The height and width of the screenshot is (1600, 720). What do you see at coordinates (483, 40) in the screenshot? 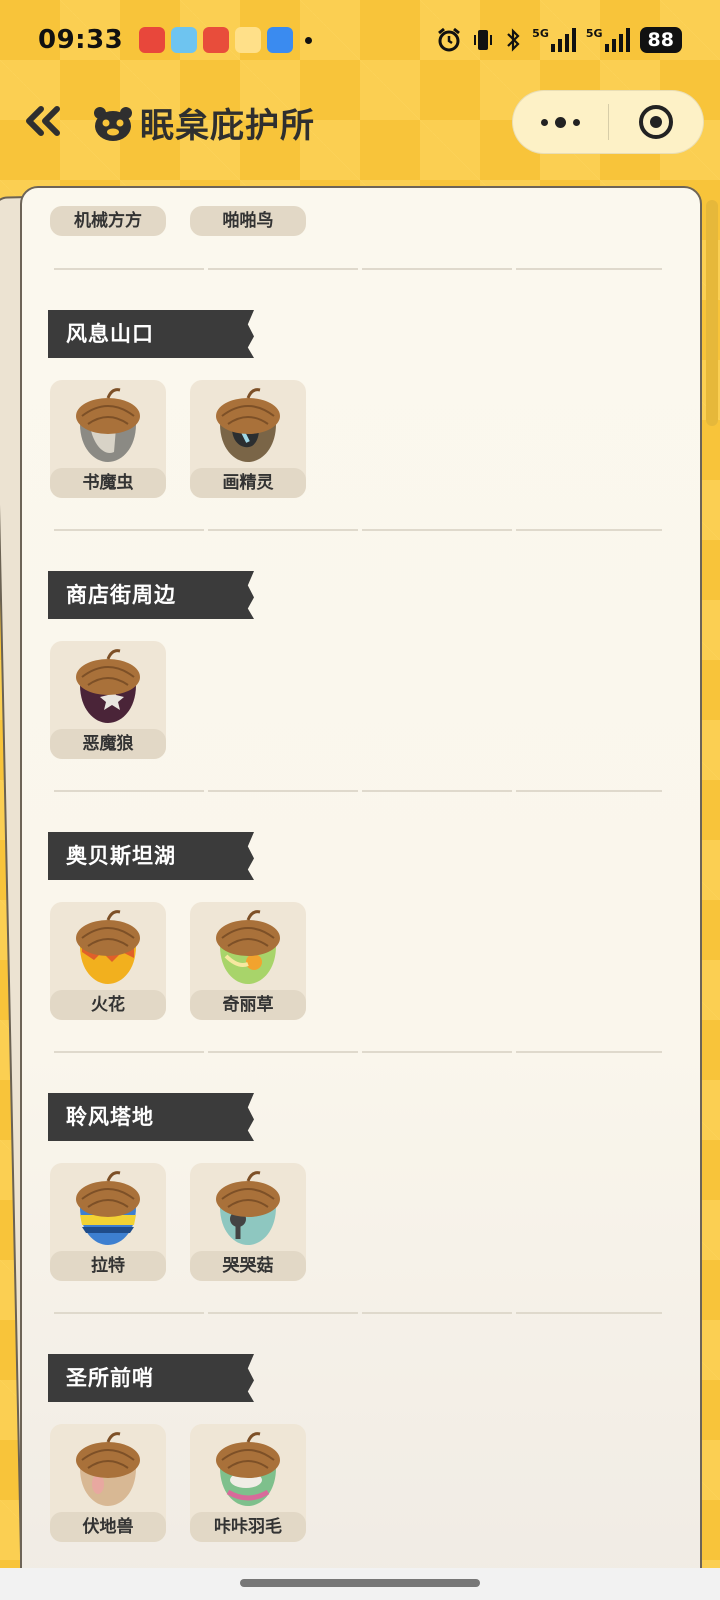
I see `vibrate-icon` at bounding box center [483, 40].